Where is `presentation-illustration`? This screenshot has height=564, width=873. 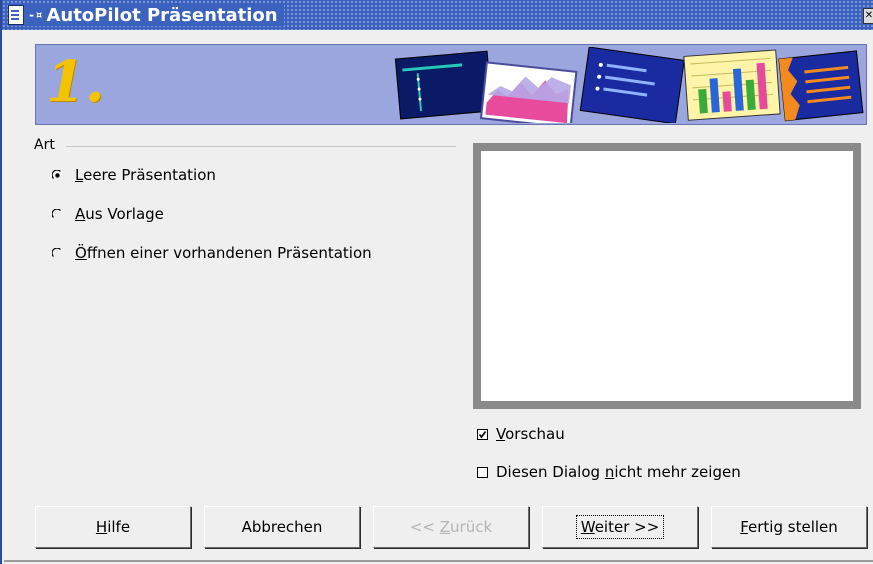
presentation-illustration is located at coordinates (629, 85).